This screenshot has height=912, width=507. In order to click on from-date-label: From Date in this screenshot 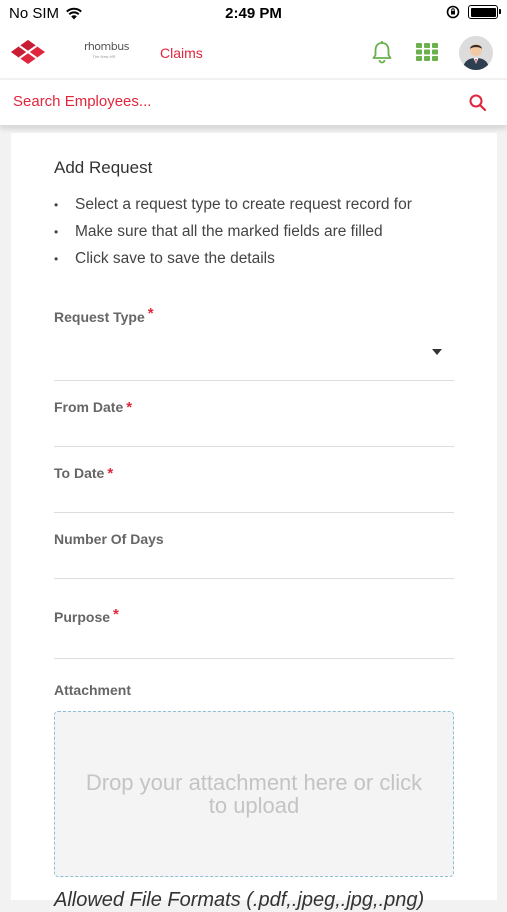, I will do `click(89, 407)`.